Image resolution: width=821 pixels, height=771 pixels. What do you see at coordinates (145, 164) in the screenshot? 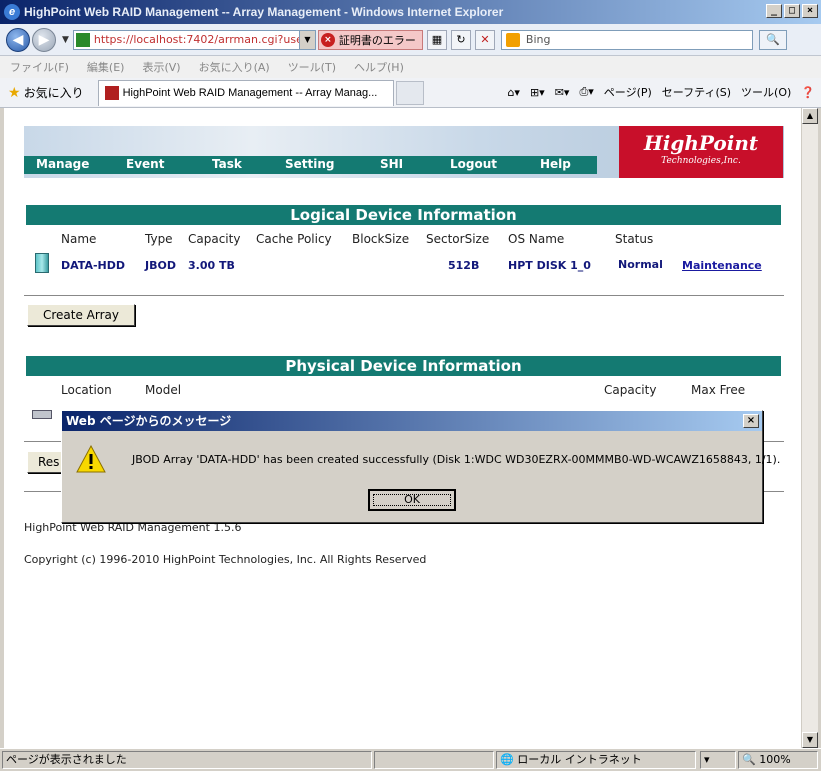
I see `nav-event: Event` at bounding box center [145, 164].